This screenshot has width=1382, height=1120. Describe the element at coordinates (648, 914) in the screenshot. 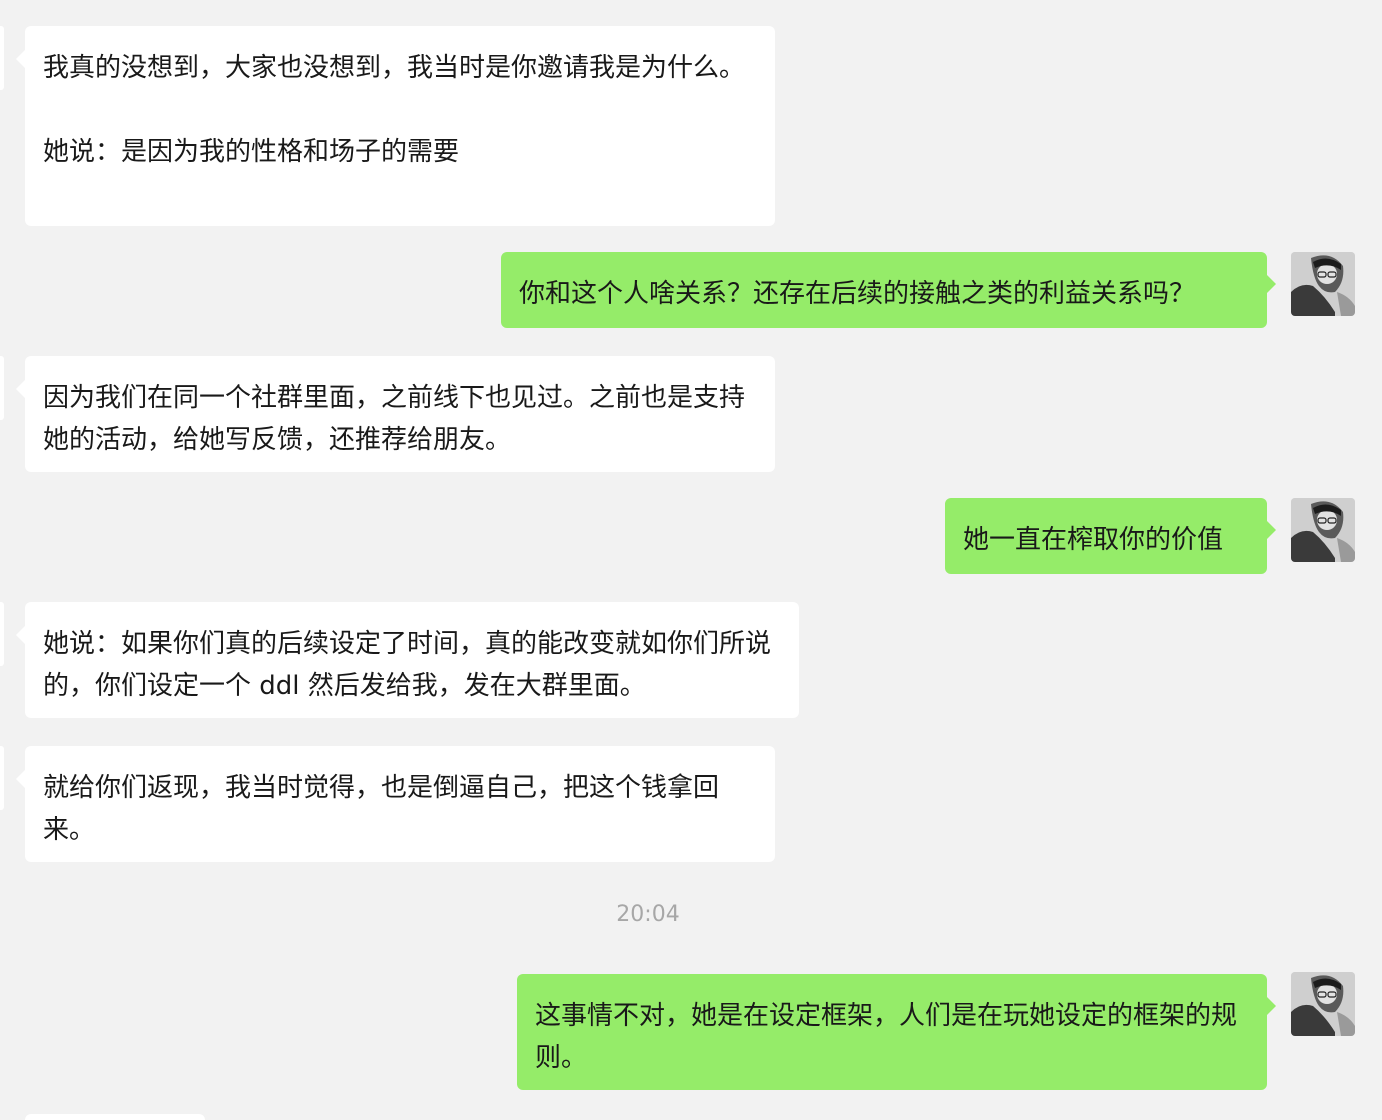

I see `message-timestamp: 20:04` at that location.